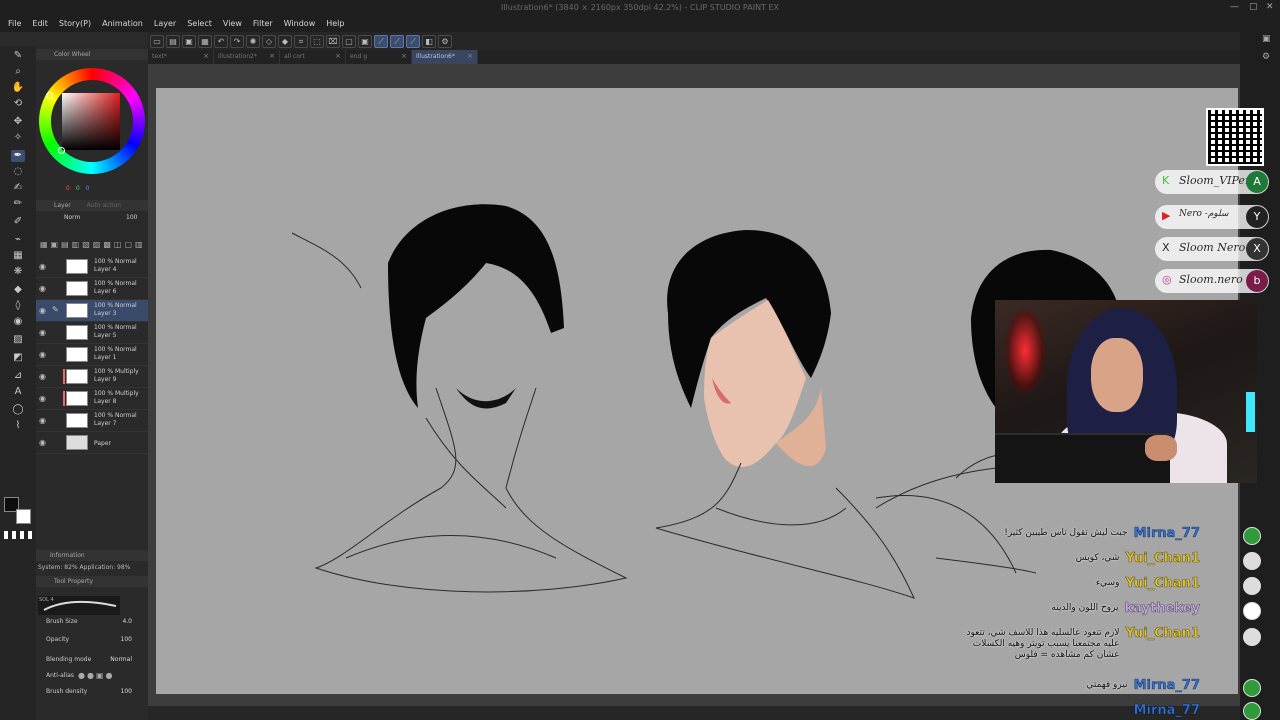 This screenshot has height=720, width=1280. I want to click on gradient-icon: ▨, so click(18, 340).